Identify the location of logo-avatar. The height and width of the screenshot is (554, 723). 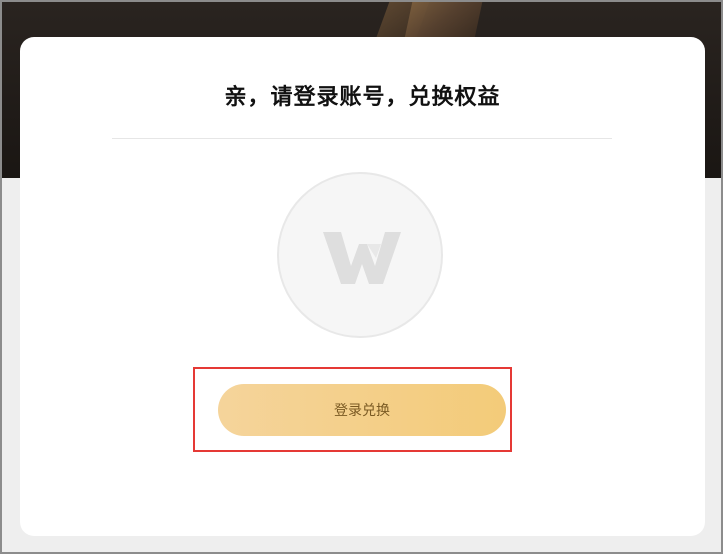
(360, 255).